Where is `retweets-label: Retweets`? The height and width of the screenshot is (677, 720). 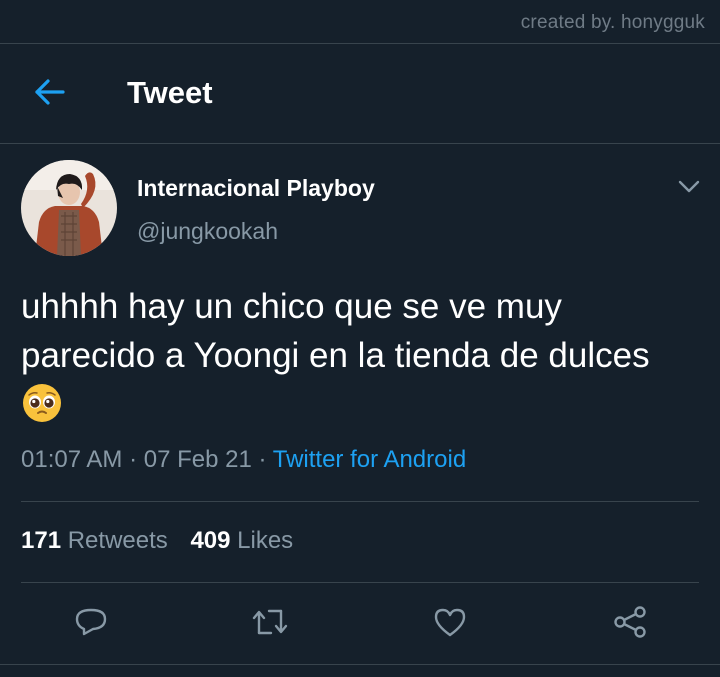
retweets-label: Retweets is located at coordinates (117, 540).